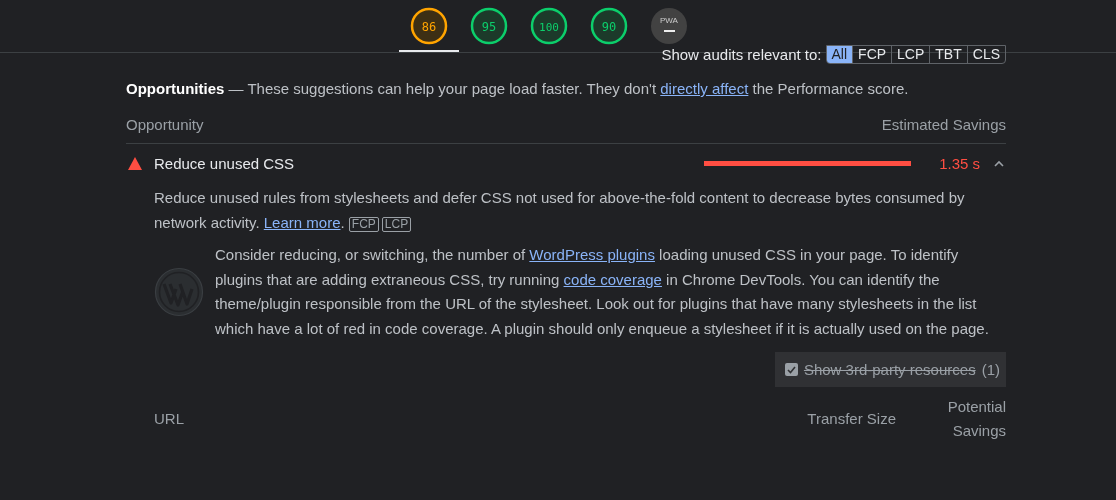  I want to click on column-header: Opportunity, so click(165, 125).